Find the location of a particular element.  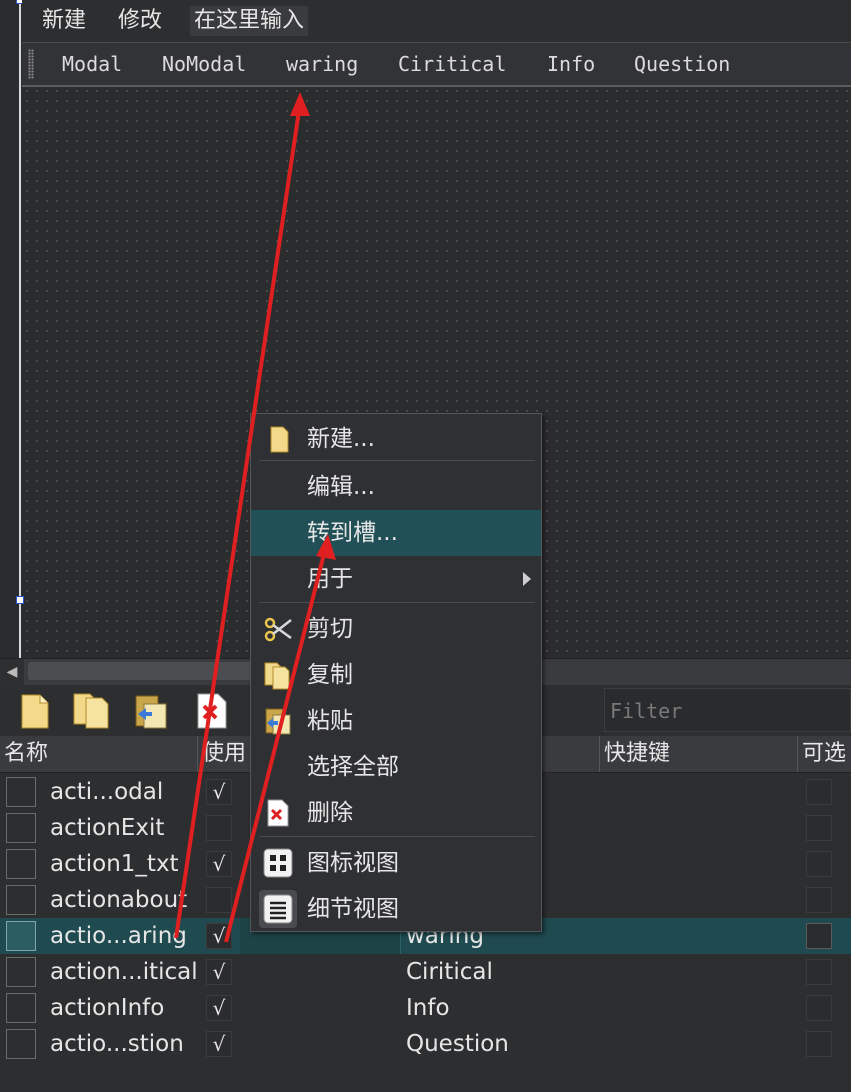

menu-item-used-in: 用于 is located at coordinates (396, 579).